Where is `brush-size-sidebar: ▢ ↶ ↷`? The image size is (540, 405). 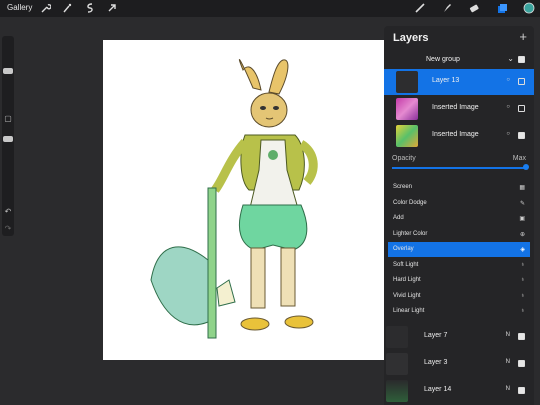 brush-size-sidebar: ▢ ↶ ↷ is located at coordinates (8, 136).